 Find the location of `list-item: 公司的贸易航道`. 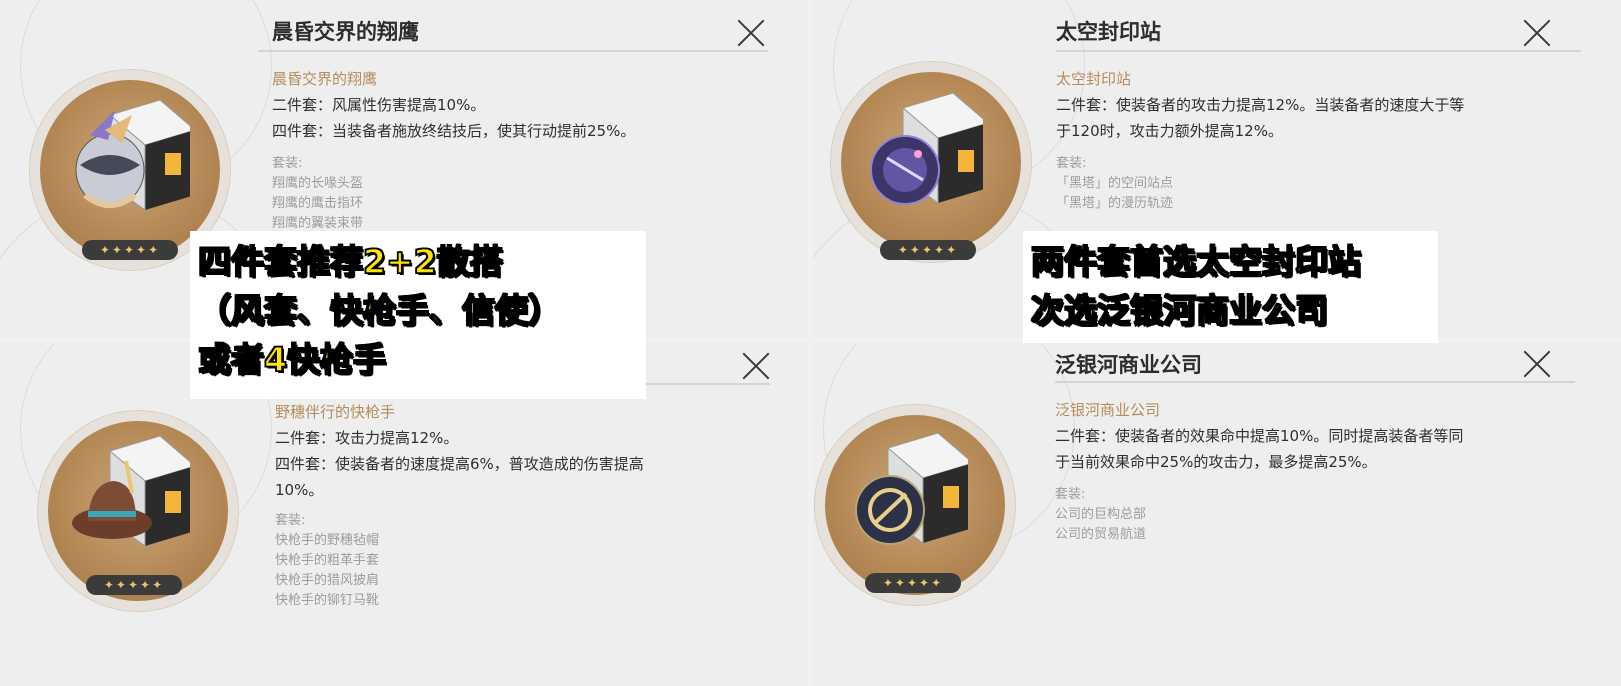

list-item: 公司的贸易航道 is located at coordinates (1101, 534).